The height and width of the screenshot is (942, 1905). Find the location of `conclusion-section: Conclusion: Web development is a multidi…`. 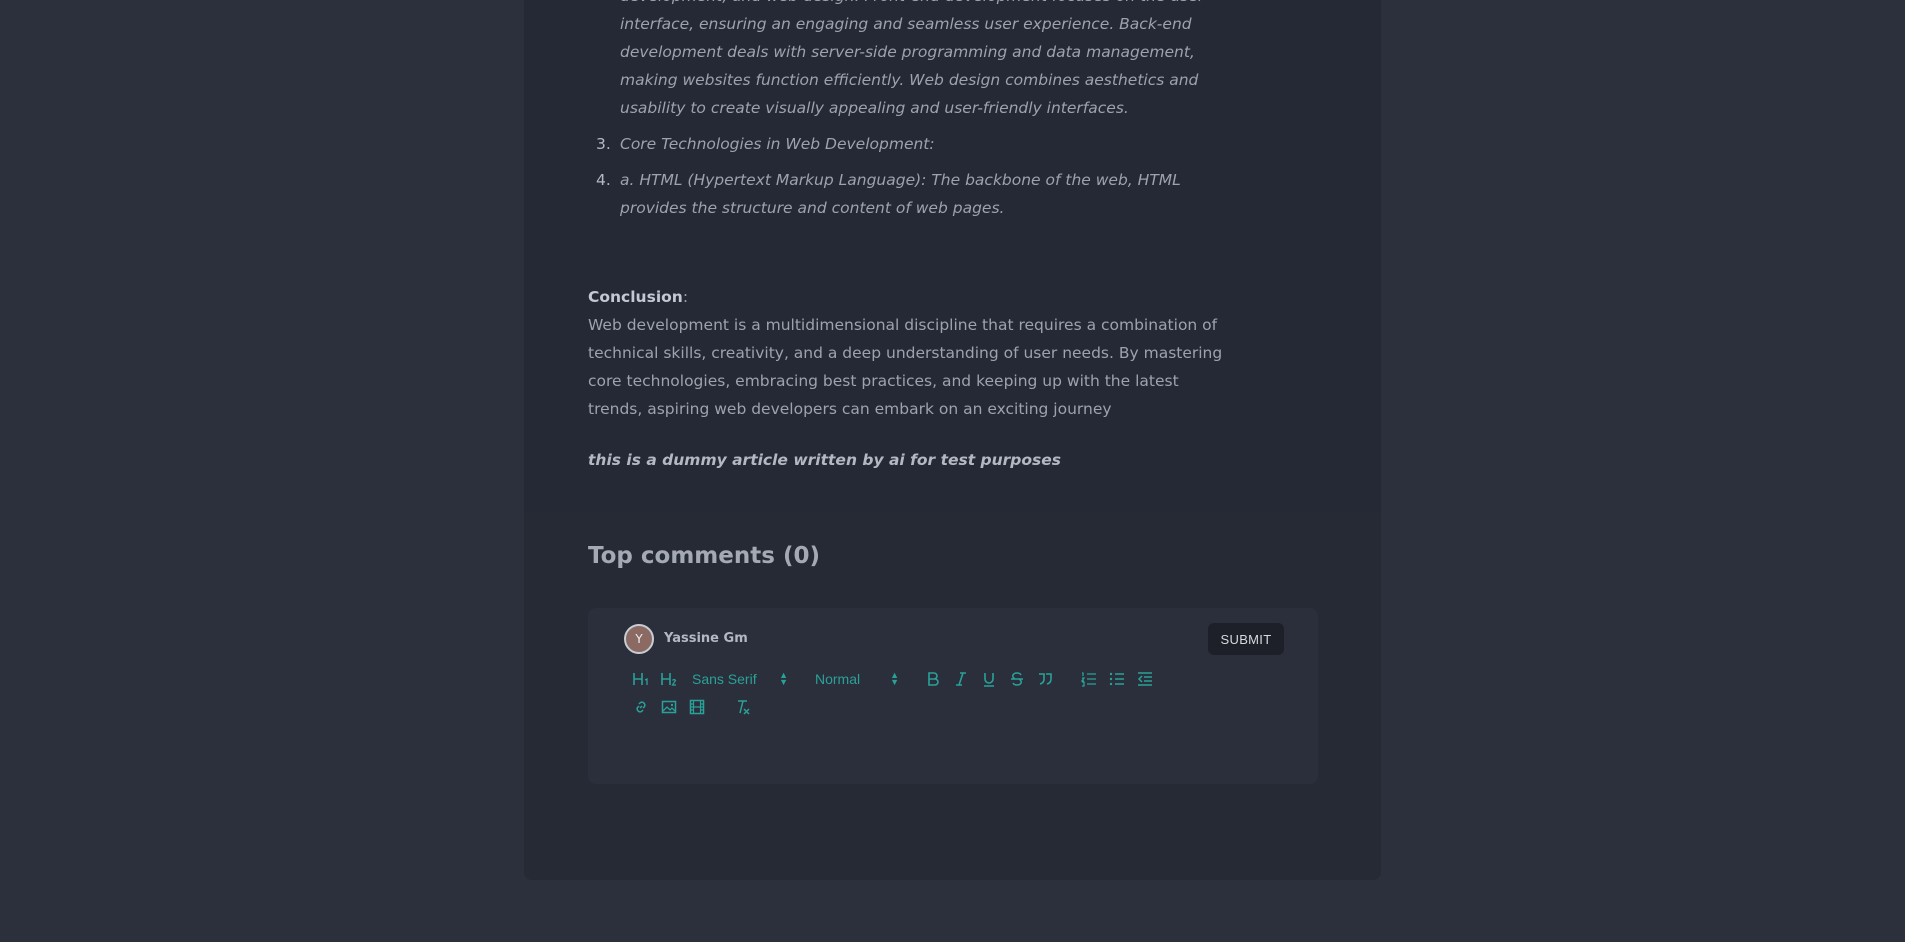

conclusion-section: Conclusion: Web development is a multidi… is located at coordinates (908, 353).